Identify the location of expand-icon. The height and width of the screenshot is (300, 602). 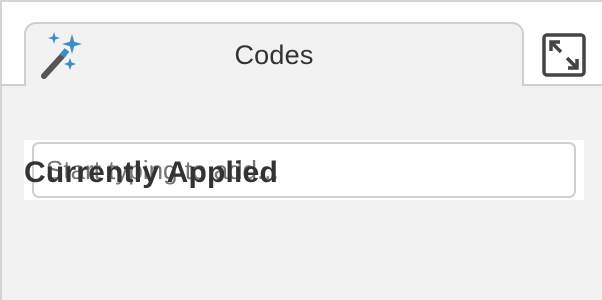
(564, 55).